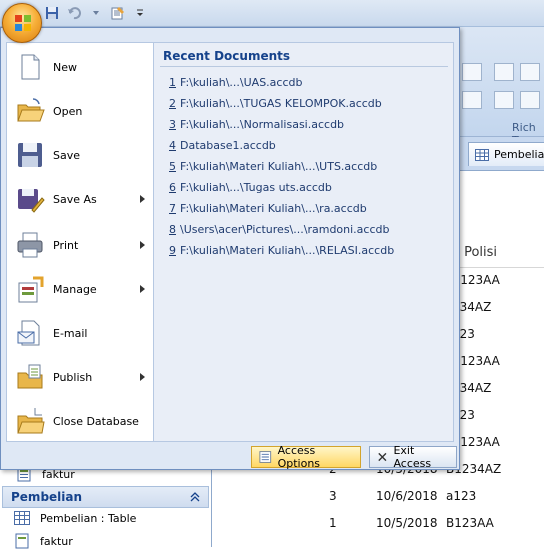 The height and width of the screenshot is (551, 544). I want to click on manage-icon, so click(31, 289).